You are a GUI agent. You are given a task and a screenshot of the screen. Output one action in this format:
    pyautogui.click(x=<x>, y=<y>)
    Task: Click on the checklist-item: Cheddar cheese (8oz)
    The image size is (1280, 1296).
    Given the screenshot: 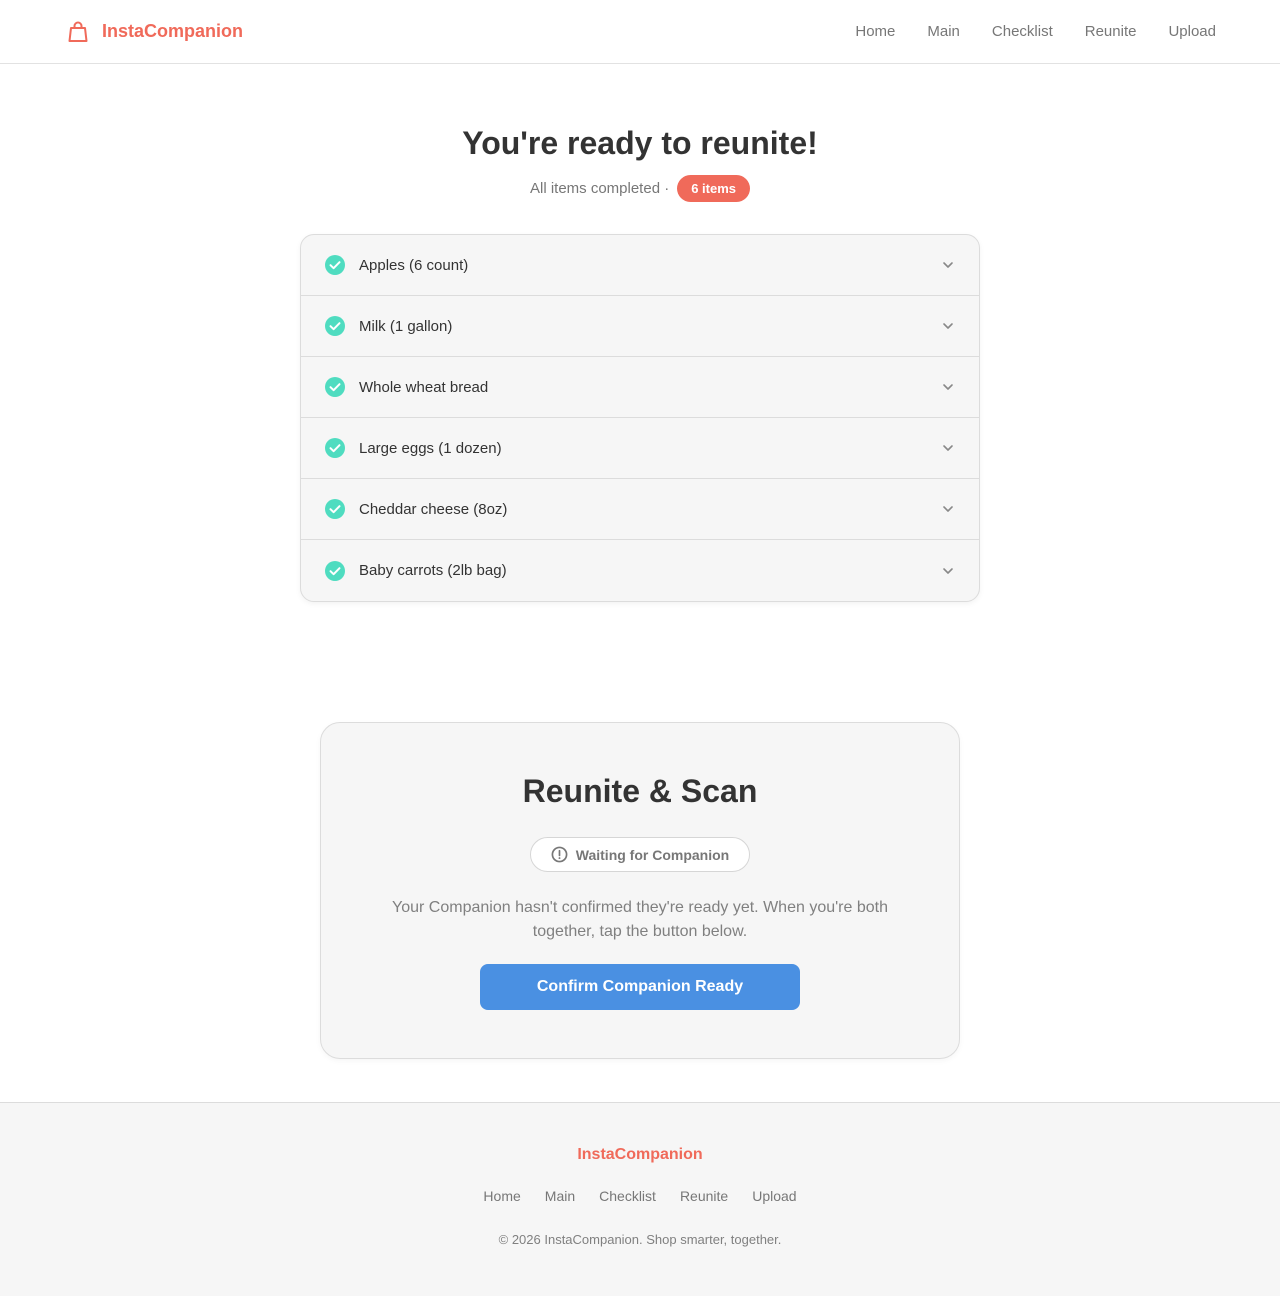 What is the action you would take?
    pyautogui.click(x=640, y=509)
    